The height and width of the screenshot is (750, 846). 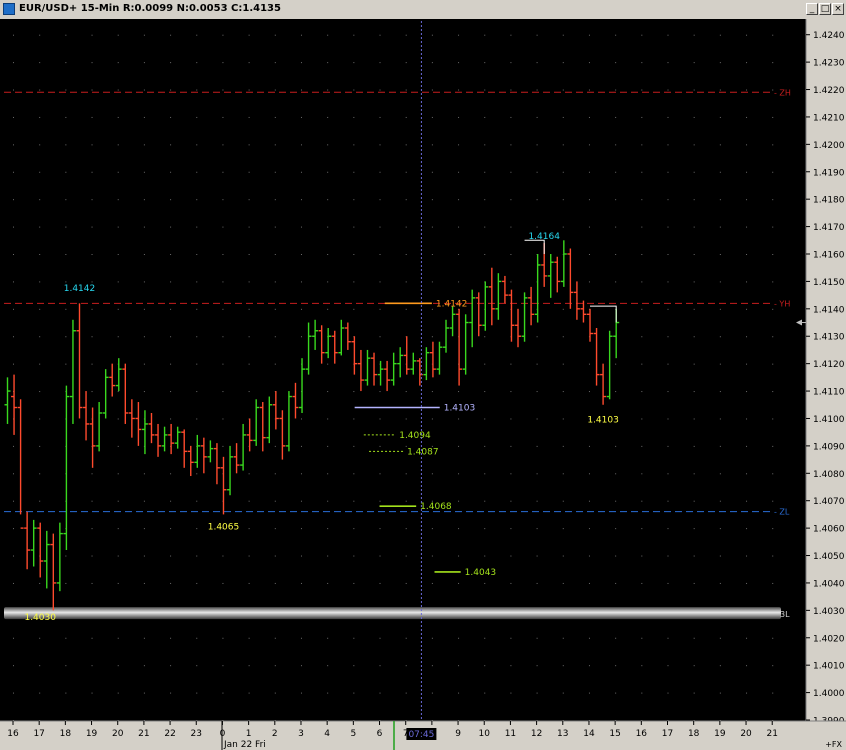 What do you see at coordinates (829, 694) in the screenshot?
I see `price-tick-label: 1.4000` at bounding box center [829, 694].